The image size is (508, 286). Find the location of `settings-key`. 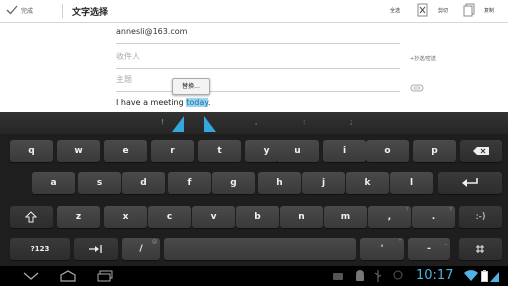

settings-key is located at coordinates (480, 249).